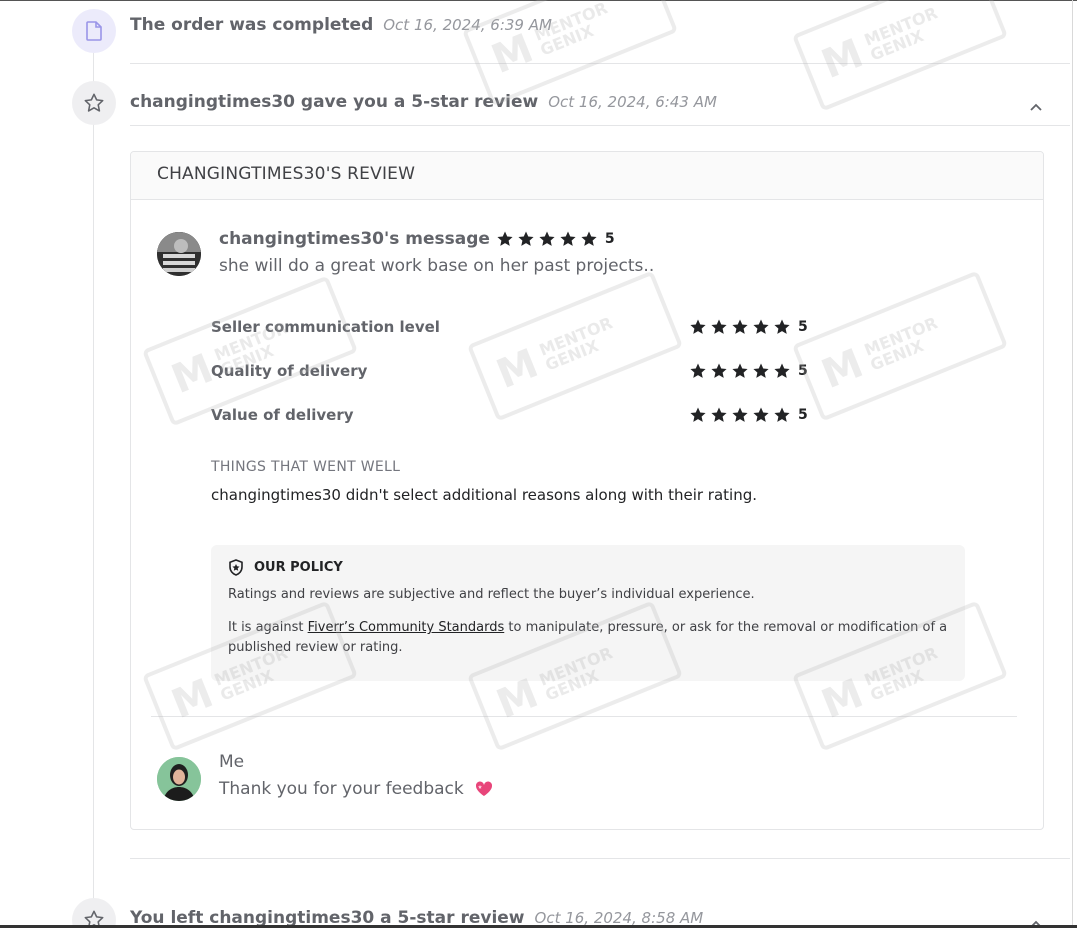 Image resolution: width=1077 pixels, height=928 pixels. Describe the element at coordinates (268, 627) in the screenshot. I see `policy-line-2-prefix: It is against` at that location.